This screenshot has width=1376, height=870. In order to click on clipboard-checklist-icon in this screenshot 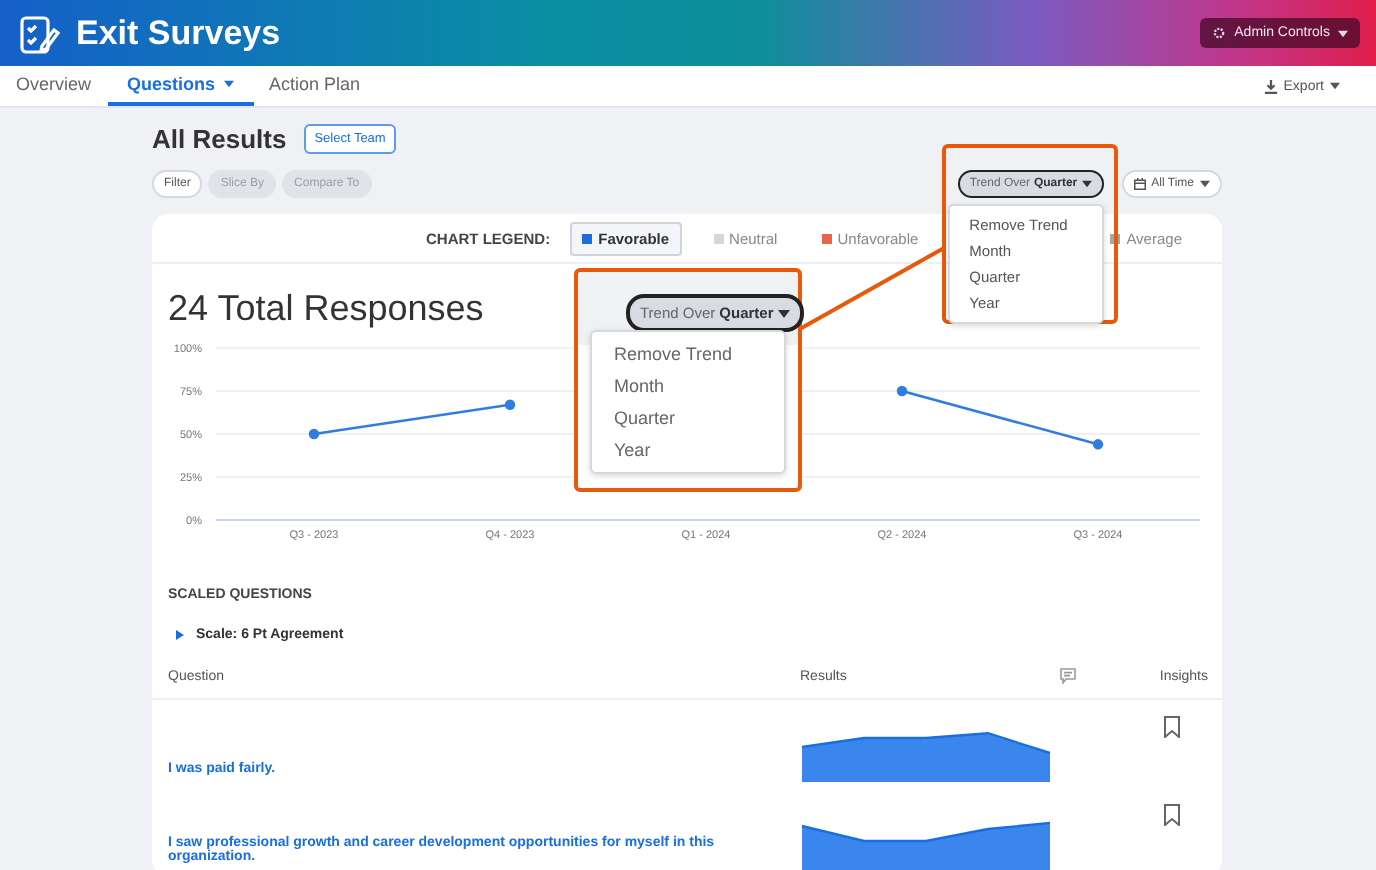, I will do `click(38, 33)`.